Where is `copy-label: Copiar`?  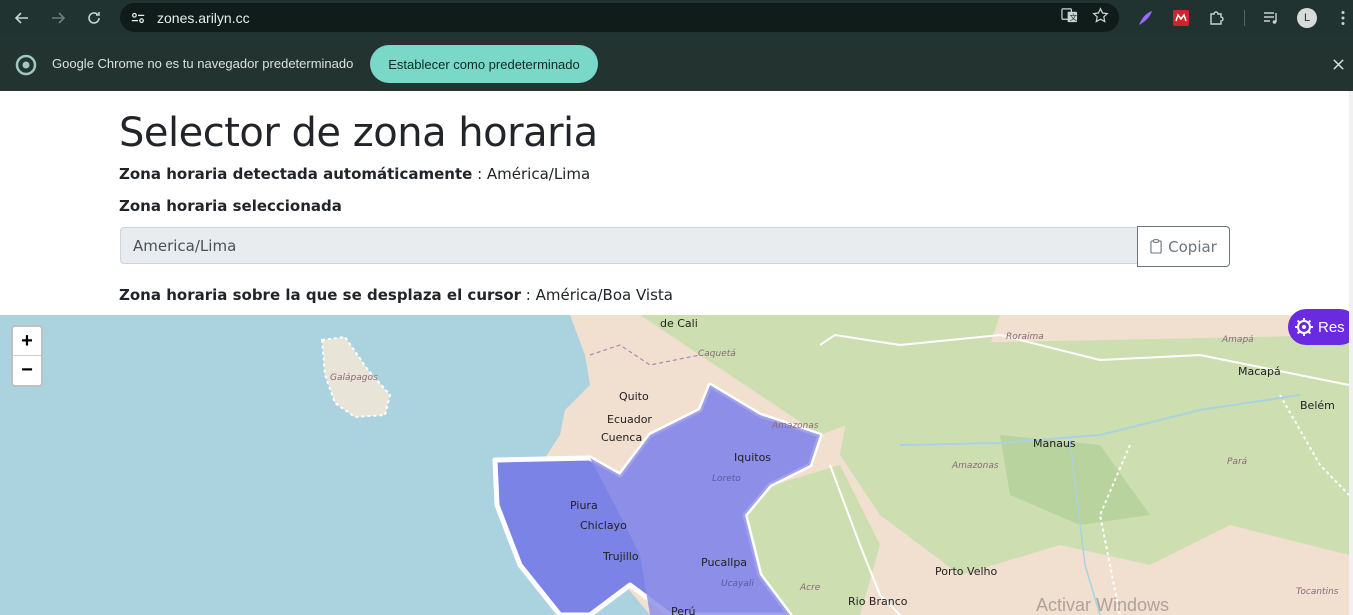
copy-label: Copiar is located at coordinates (1192, 246).